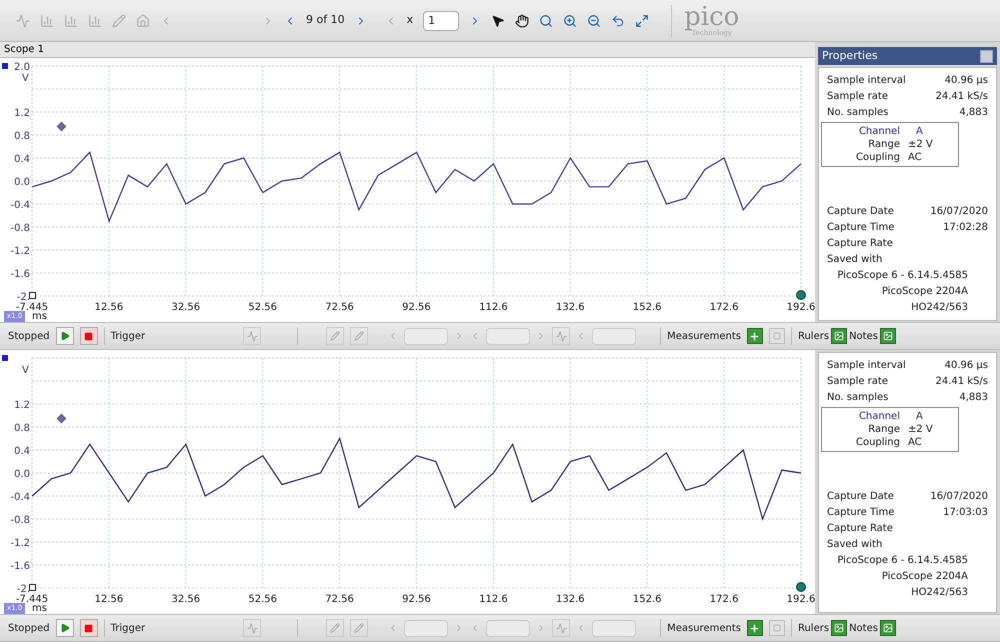  Describe the element at coordinates (884, 145) in the screenshot. I see `property-label: Range` at that location.